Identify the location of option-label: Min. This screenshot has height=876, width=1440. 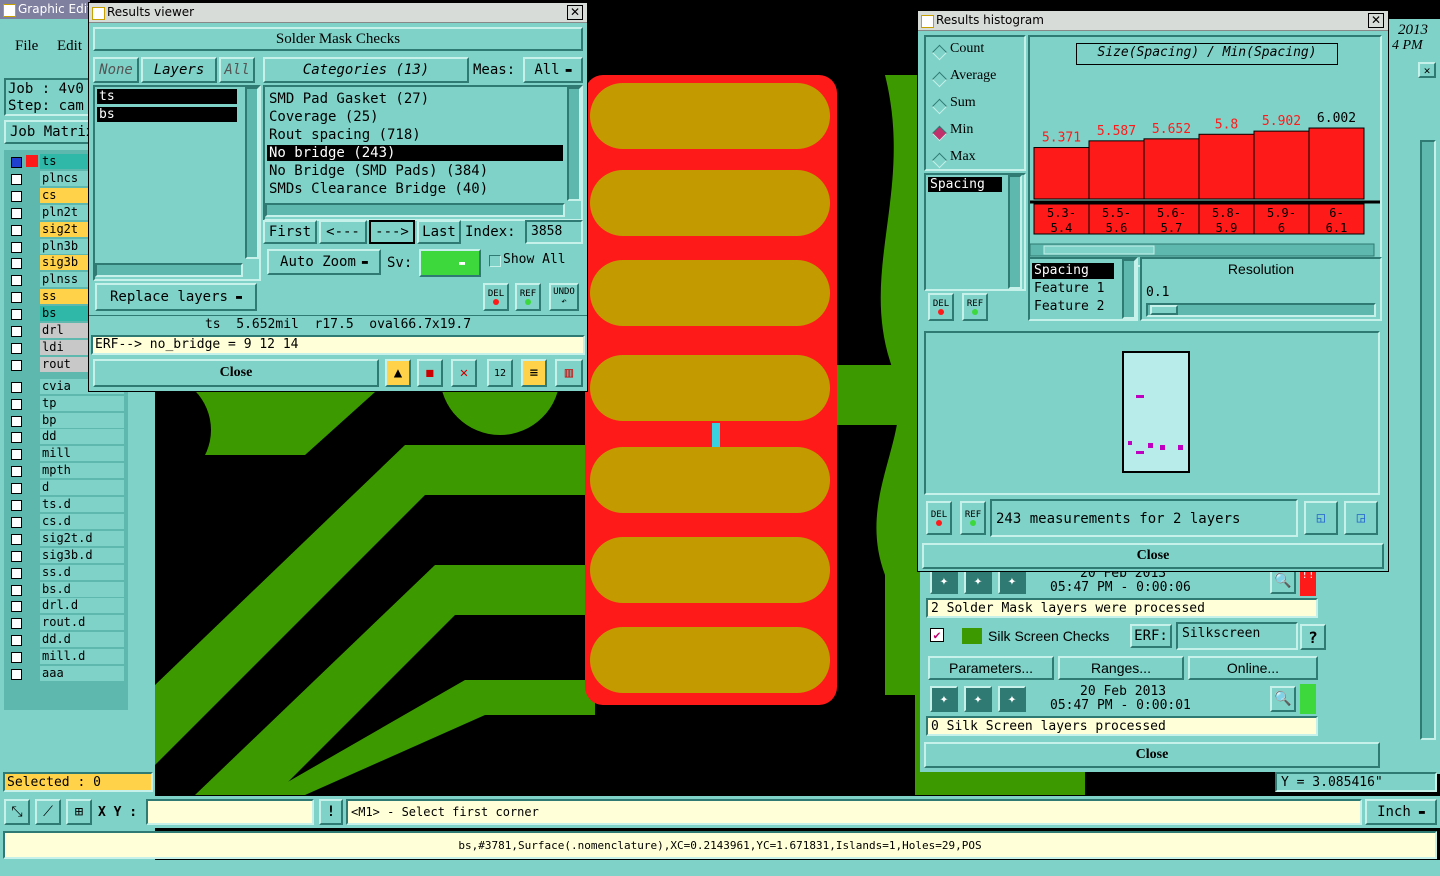
(961, 130).